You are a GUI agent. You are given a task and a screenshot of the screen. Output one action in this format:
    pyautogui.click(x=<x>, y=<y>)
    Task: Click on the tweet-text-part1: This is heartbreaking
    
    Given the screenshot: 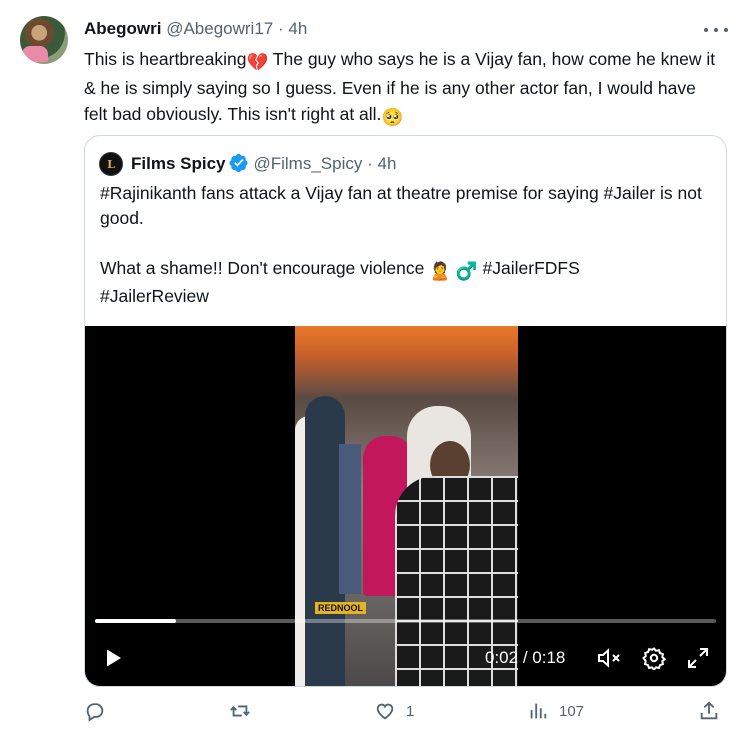 What is the action you would take?
    pyautogui.click(x=165, y=59)
    